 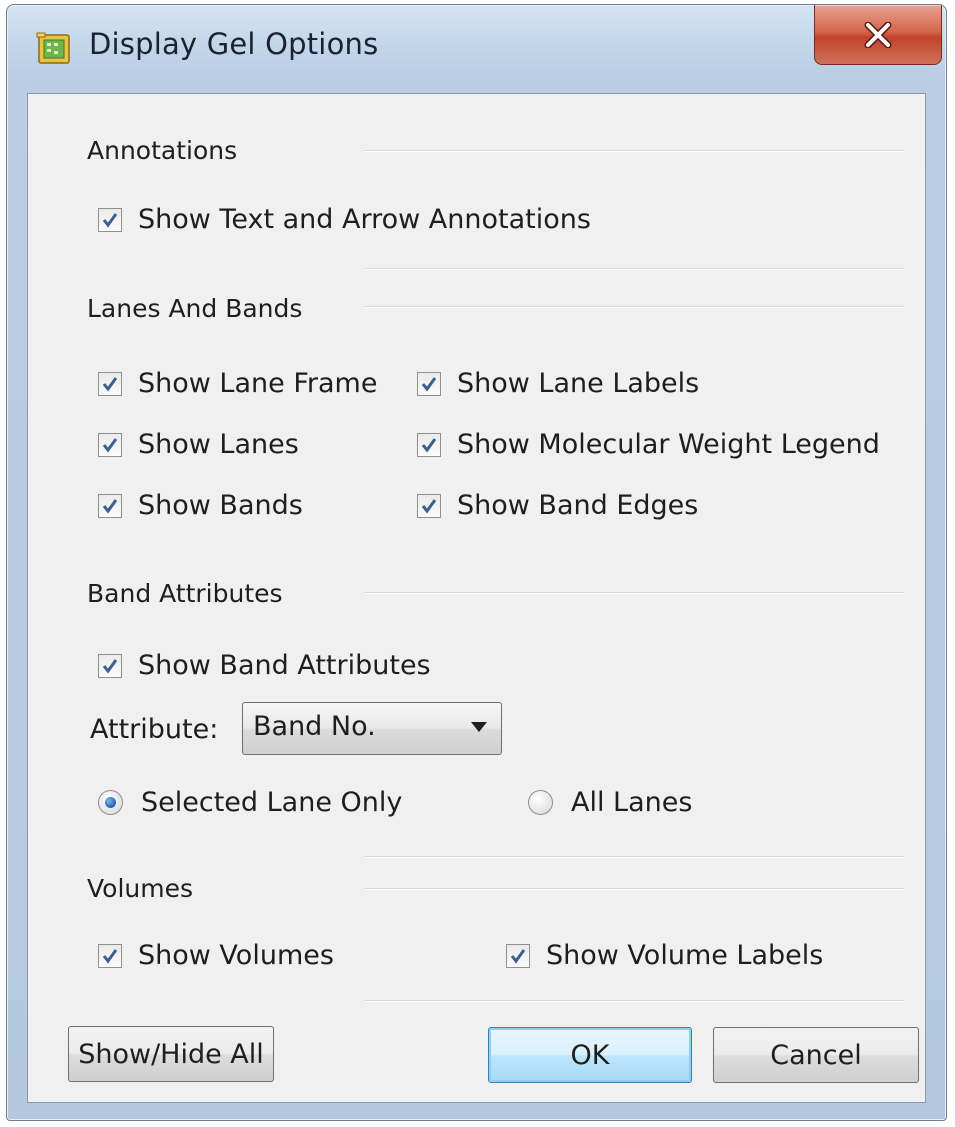 I want to click on checkbox-show-volume-labels: Show Volume Labels, so click(x=664, y=955).